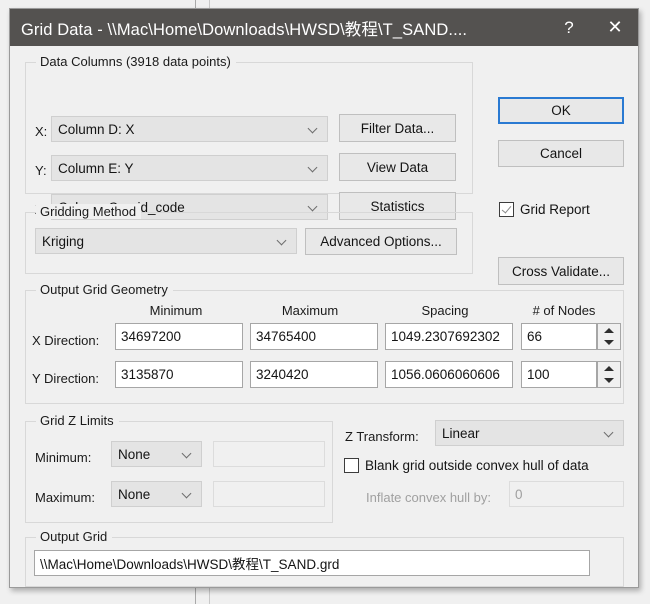 This screenshot has width=650, height=604. I want to click on z-maximum-label: Maximum:, so click(65, 497).